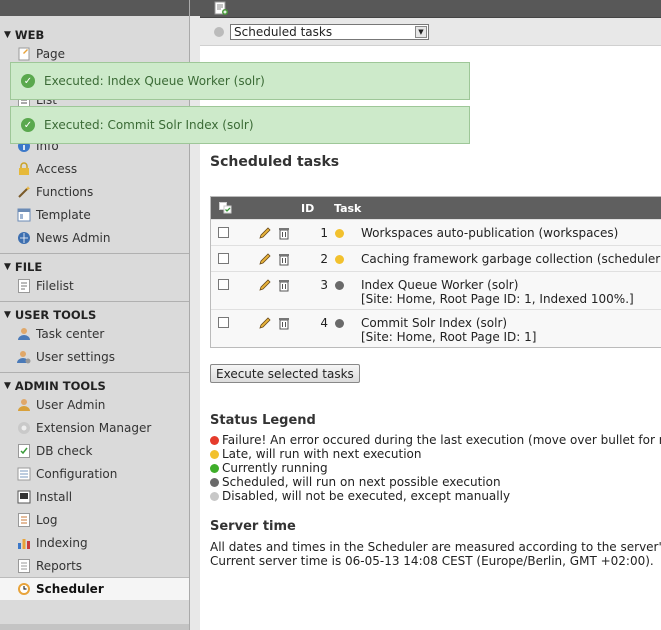 This screenshot has width=661, height=630. Describe the element at coordinates (94, 450) in the screenshot. I see `sidebar-item-db-check: DB check` at that location.